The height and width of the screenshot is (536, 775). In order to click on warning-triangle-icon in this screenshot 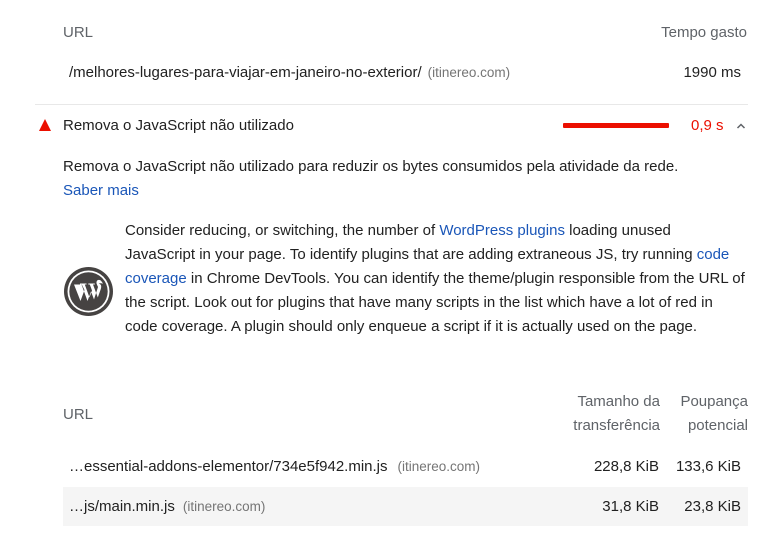, I will do `click(45, 125)`.